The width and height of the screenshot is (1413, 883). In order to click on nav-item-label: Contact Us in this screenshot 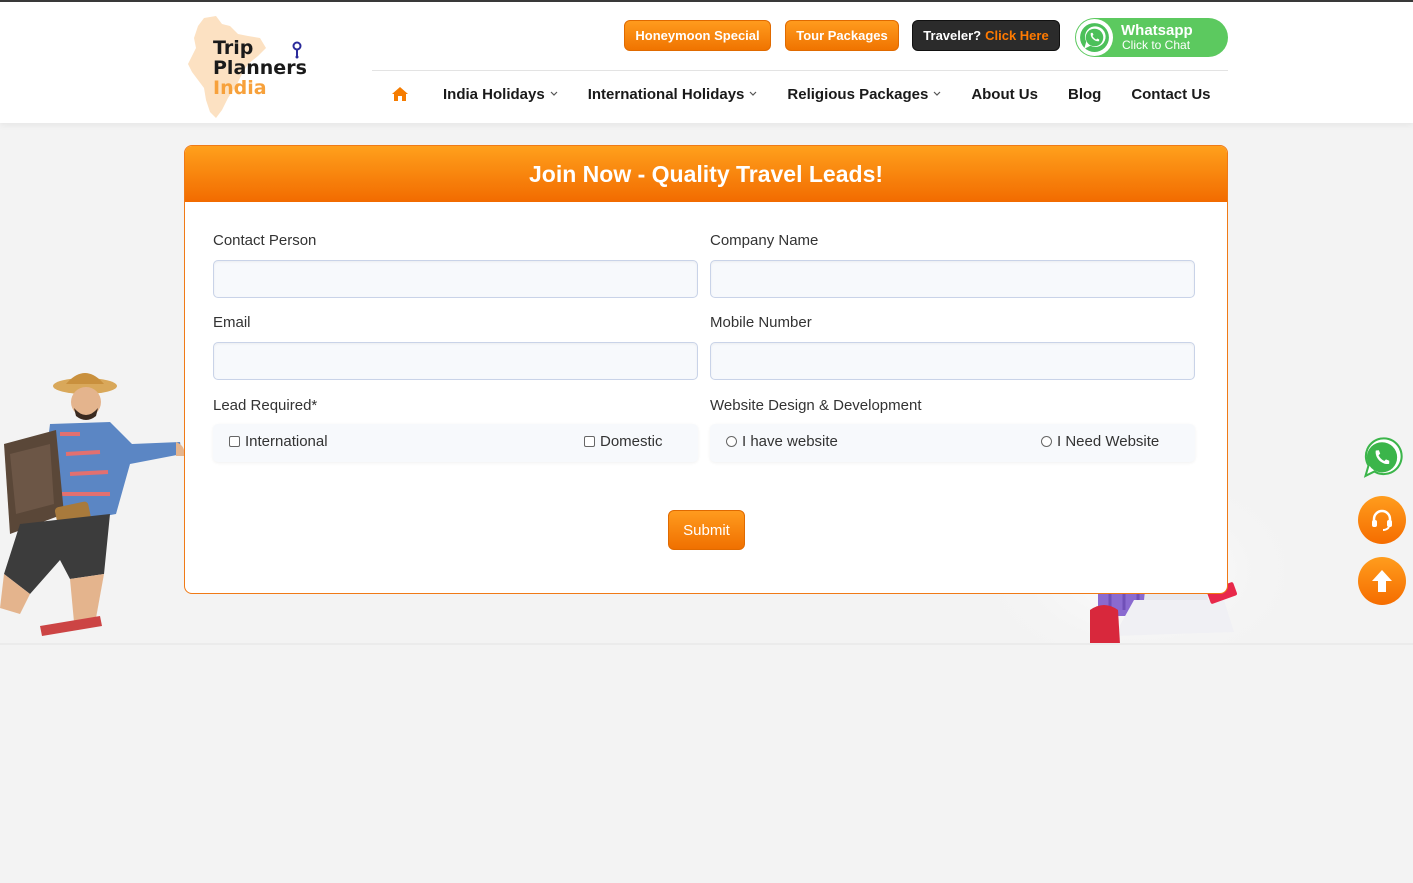, I will do `click(1171, 94)`.